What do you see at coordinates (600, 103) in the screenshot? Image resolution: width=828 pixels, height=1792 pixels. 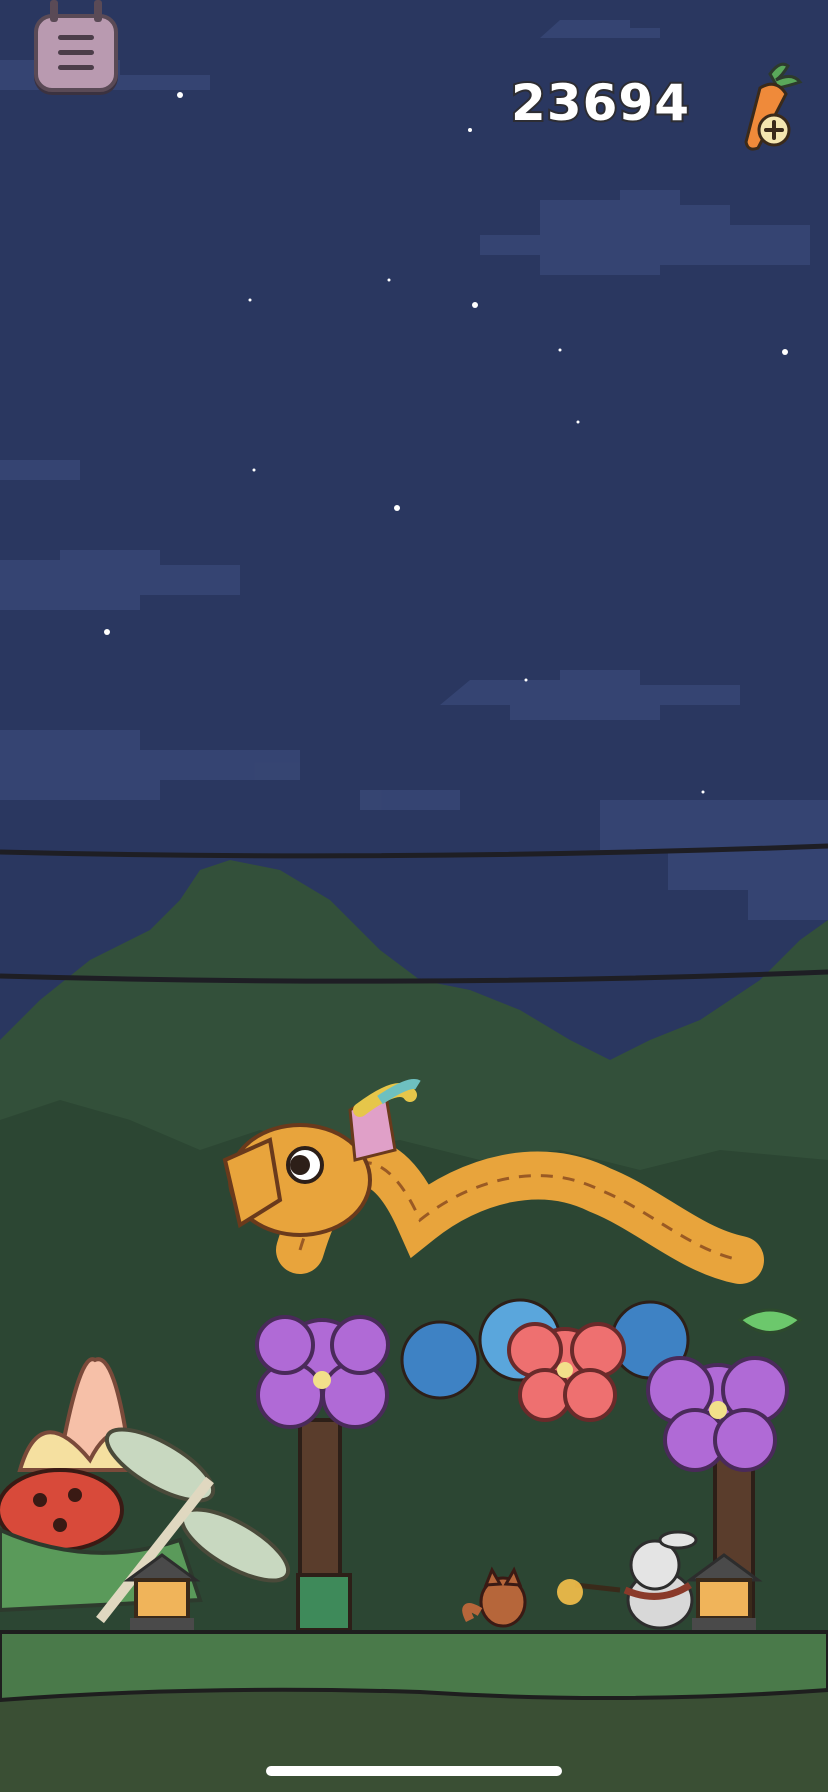 I see `carrot-count: 23694` at bounding box center [600, 103].